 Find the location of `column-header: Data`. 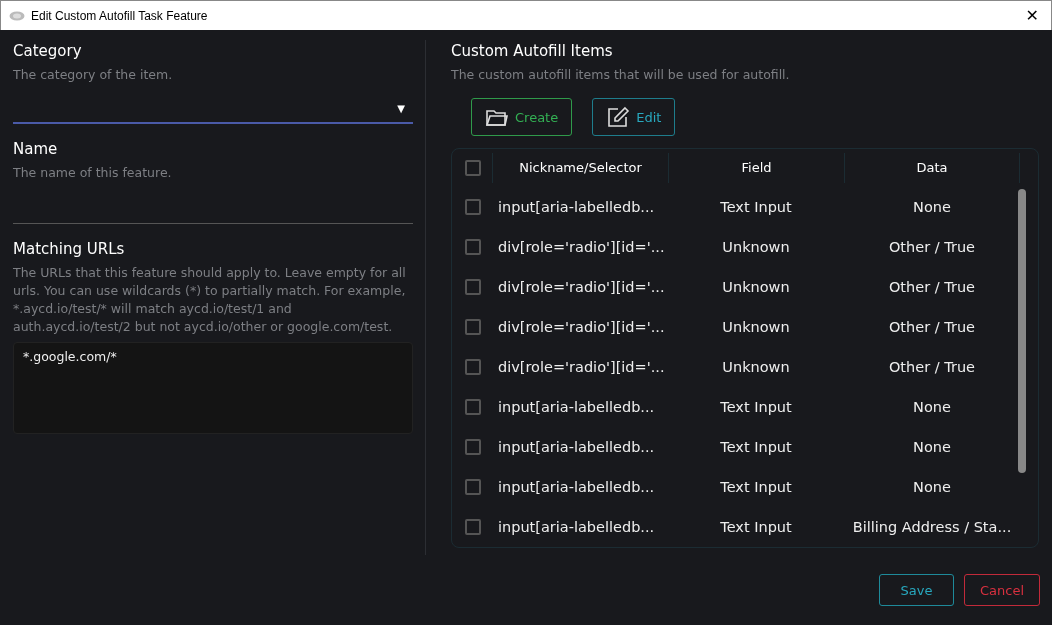

column-header: Data is located at coordinates (932, 168).